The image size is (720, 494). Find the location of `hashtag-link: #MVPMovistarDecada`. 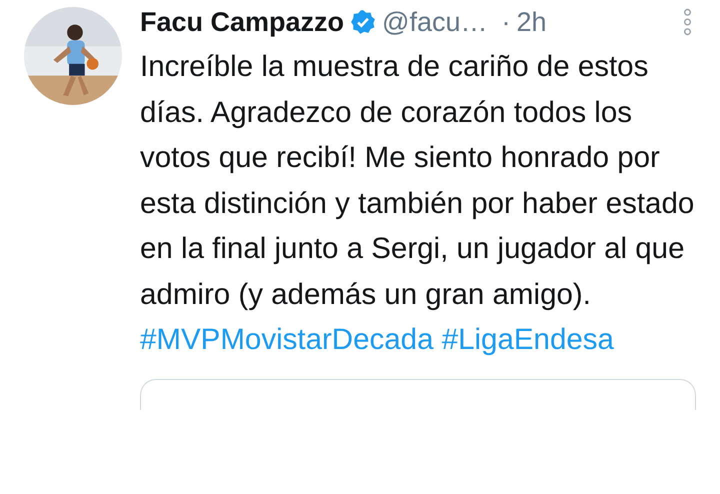

hashtag-link: #MVPMovistarDecada is located at coordinates (287, 339).